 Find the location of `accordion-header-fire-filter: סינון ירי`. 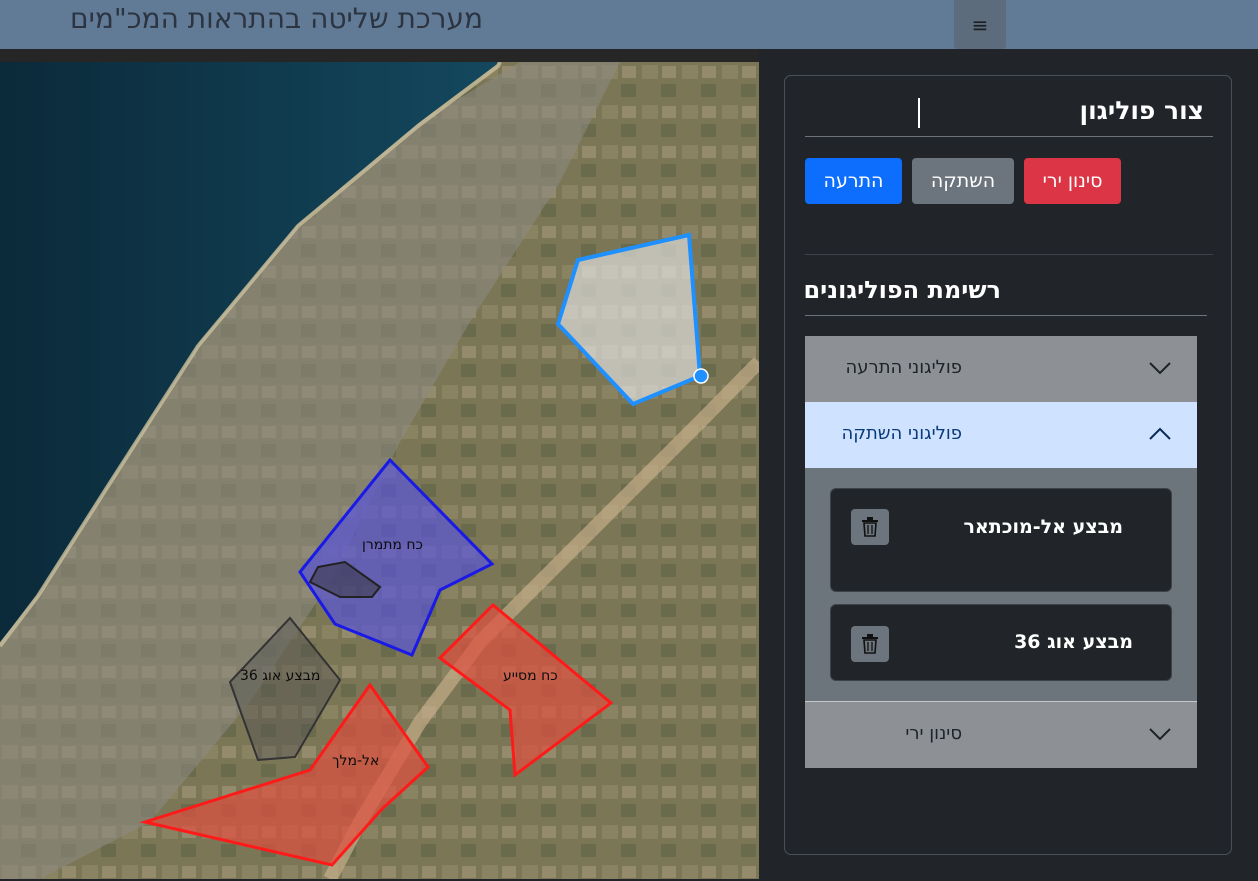

accordion-header-fire-filter: סינון ירי is located at coordinates (1001, 735).